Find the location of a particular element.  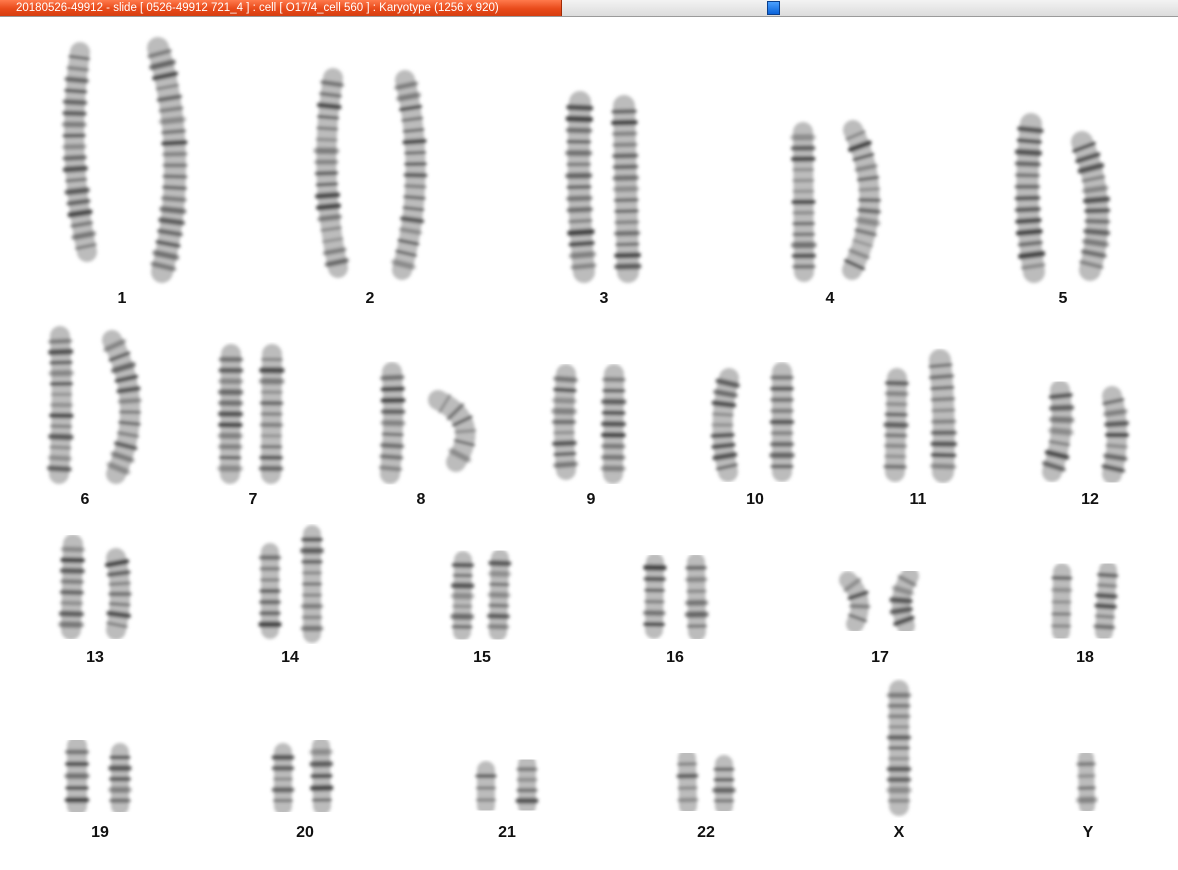

chromosome-pair-y is located at coordinates (1087, 782).